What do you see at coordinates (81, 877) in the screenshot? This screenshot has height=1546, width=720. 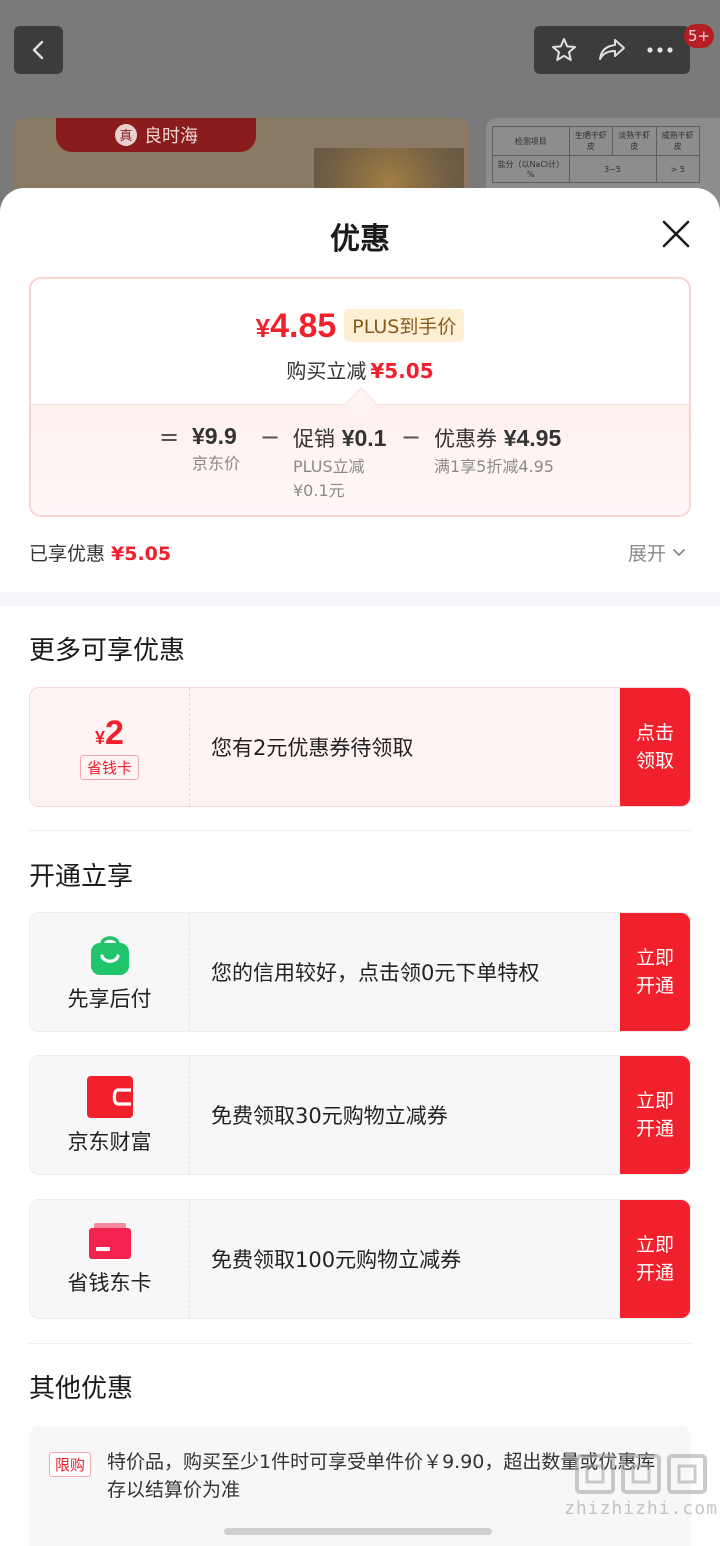 I see `open-section-title: 开通立享` at bounding box center [81, 877].